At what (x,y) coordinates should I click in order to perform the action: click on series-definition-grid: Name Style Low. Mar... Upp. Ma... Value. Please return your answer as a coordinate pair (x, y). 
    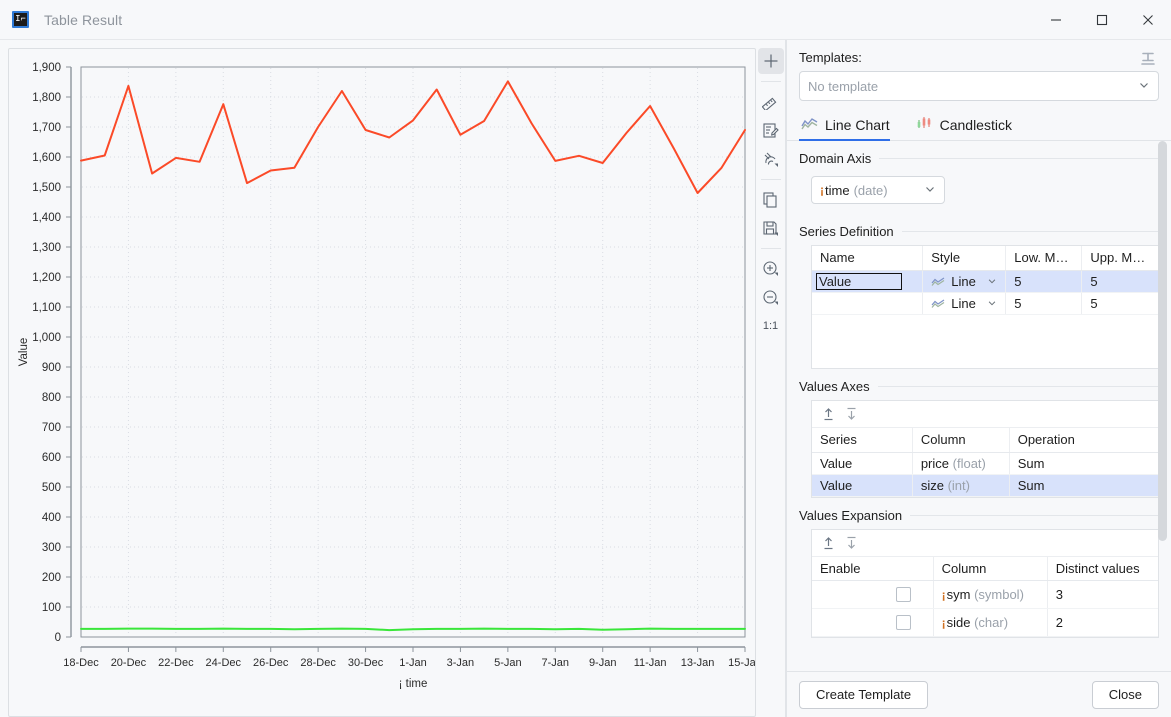
    Looking at the image, I should click on (985, 307).